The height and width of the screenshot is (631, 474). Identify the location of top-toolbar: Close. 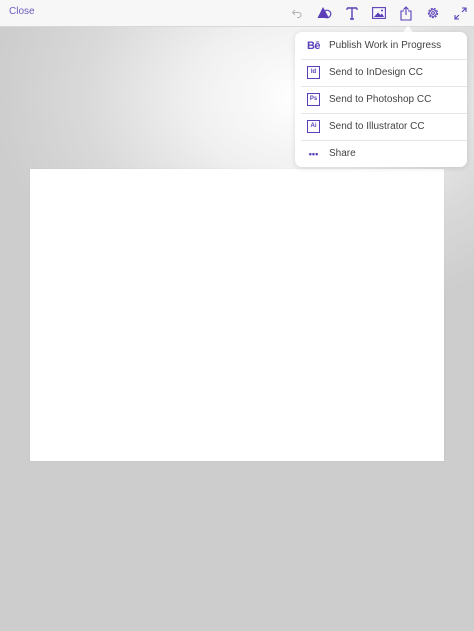
(237, 13).